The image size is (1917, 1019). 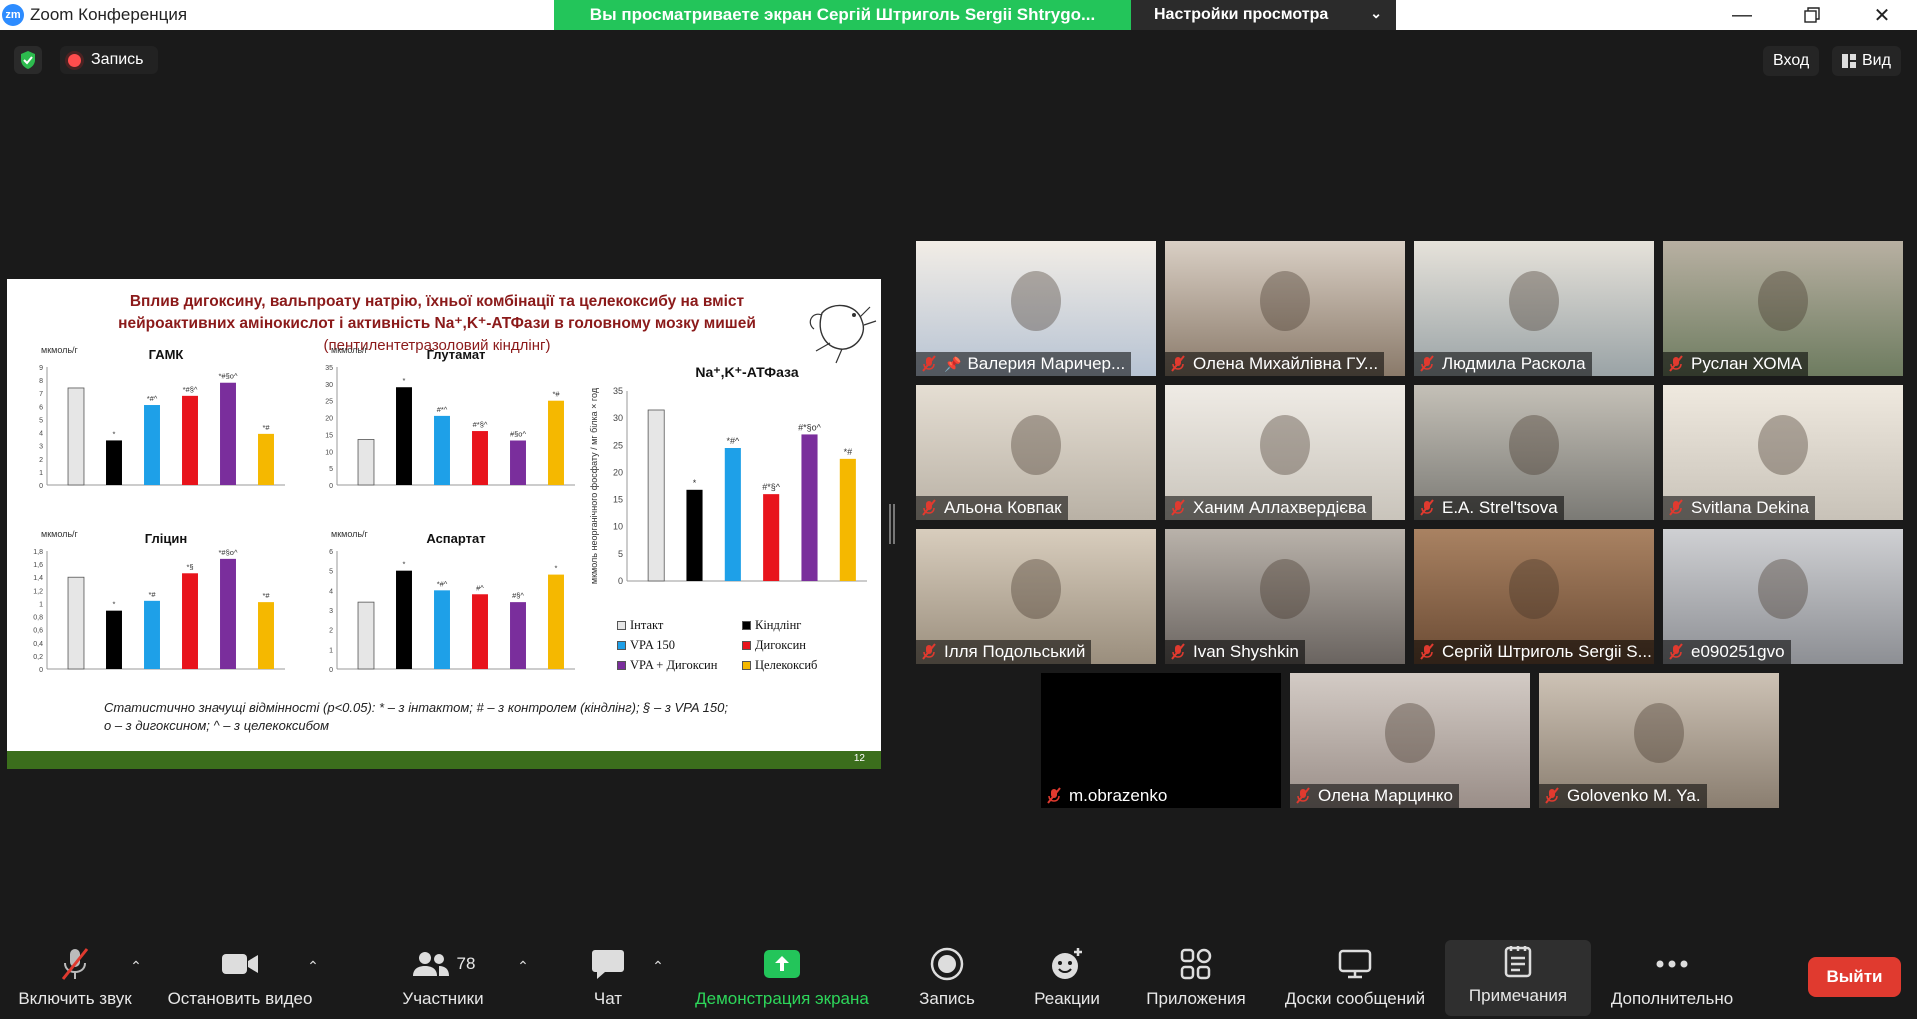 I want to click on participant-tile: Svitlana Dekina, so click(x=1783, y=452).